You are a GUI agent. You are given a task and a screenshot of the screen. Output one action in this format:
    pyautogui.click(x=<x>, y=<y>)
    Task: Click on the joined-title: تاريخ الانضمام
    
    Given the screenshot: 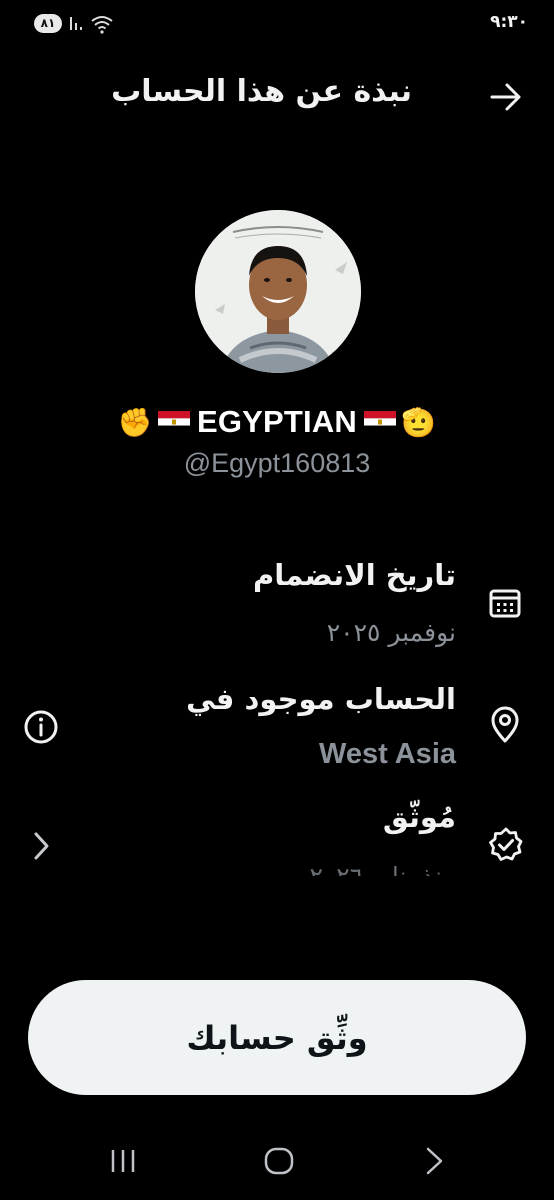 What is the action you would take?
    pyautogui.click(x=354, y=575)
    